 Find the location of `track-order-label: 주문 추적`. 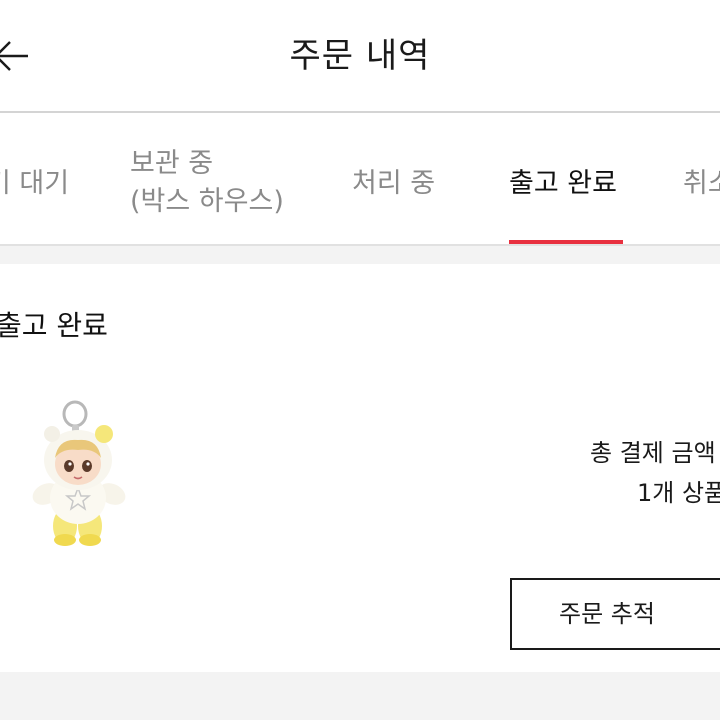

track-order-label: 주문 추적 is located at coordinates (607, 614).